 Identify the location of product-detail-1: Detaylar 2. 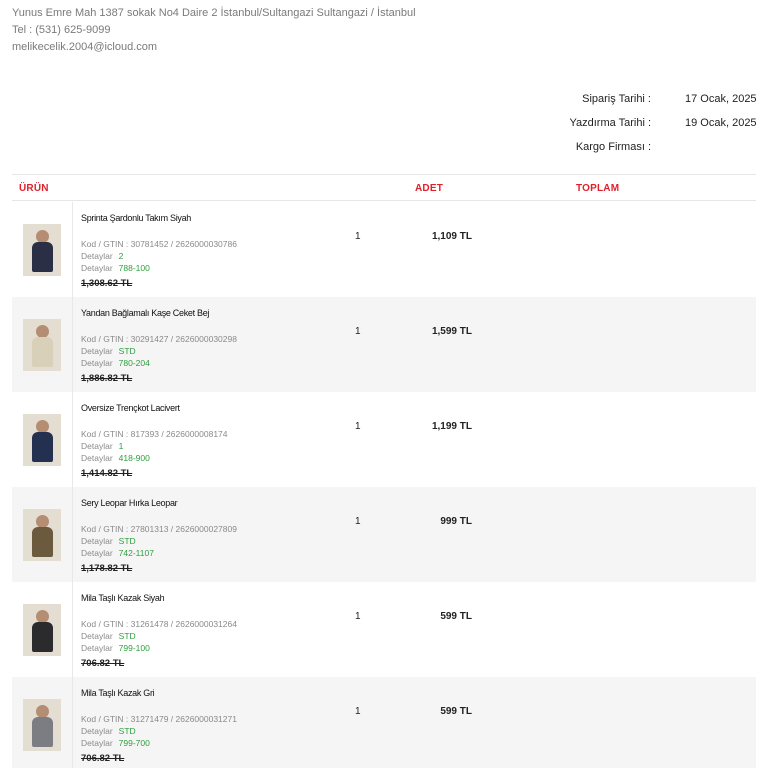
(102, 256).